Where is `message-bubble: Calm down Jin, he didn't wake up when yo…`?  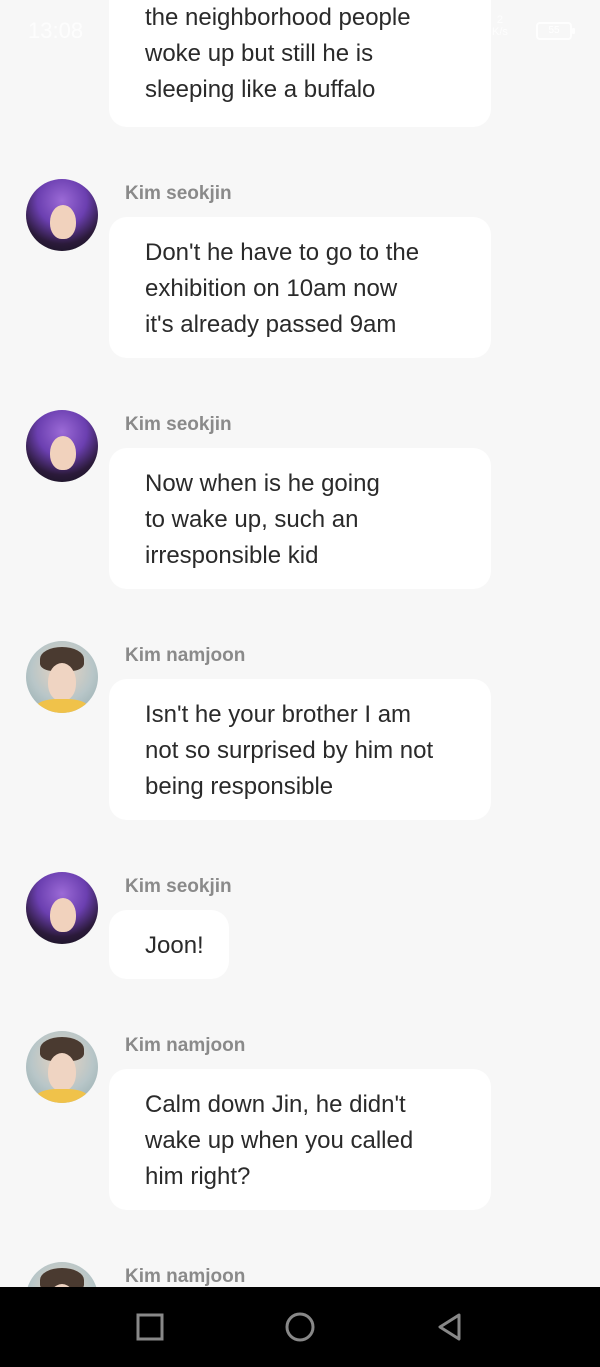 message-bubble: Calm down Jin, he didn't wake up when yo… is located at coordinates (300, 1139).